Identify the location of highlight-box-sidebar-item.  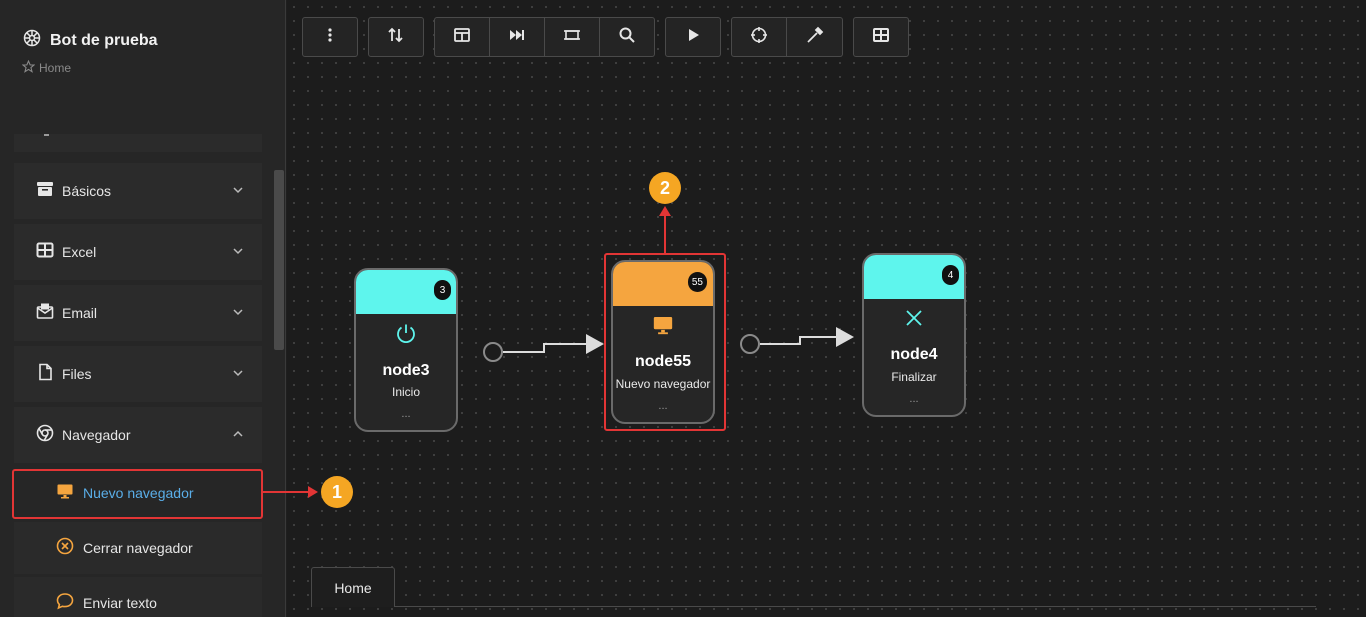
(137, 494).